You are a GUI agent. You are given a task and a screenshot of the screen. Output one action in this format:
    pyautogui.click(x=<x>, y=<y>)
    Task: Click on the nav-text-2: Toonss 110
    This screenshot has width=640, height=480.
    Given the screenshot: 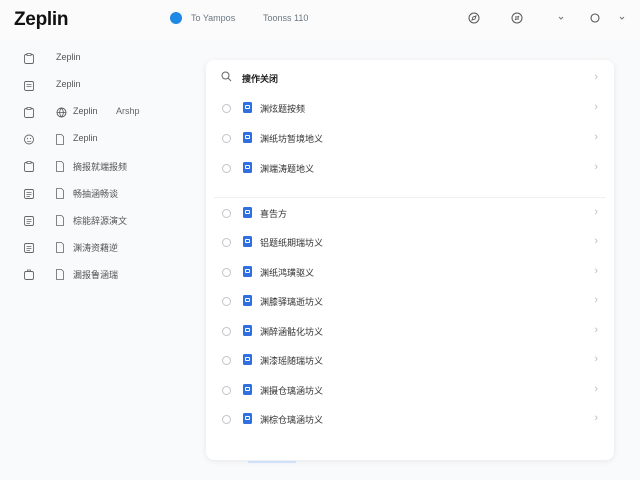 What is the action you would take?
    pyautogui.click(x=285, y=18)
    